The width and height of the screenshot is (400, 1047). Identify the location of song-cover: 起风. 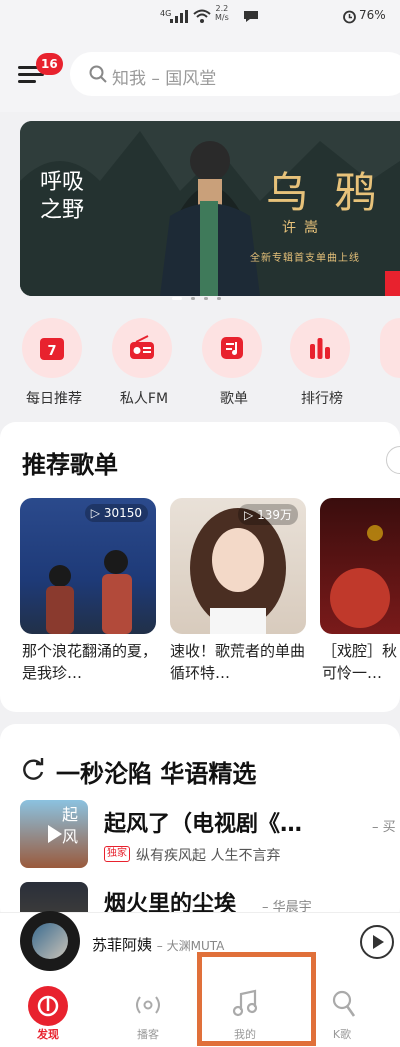
(54, 834).